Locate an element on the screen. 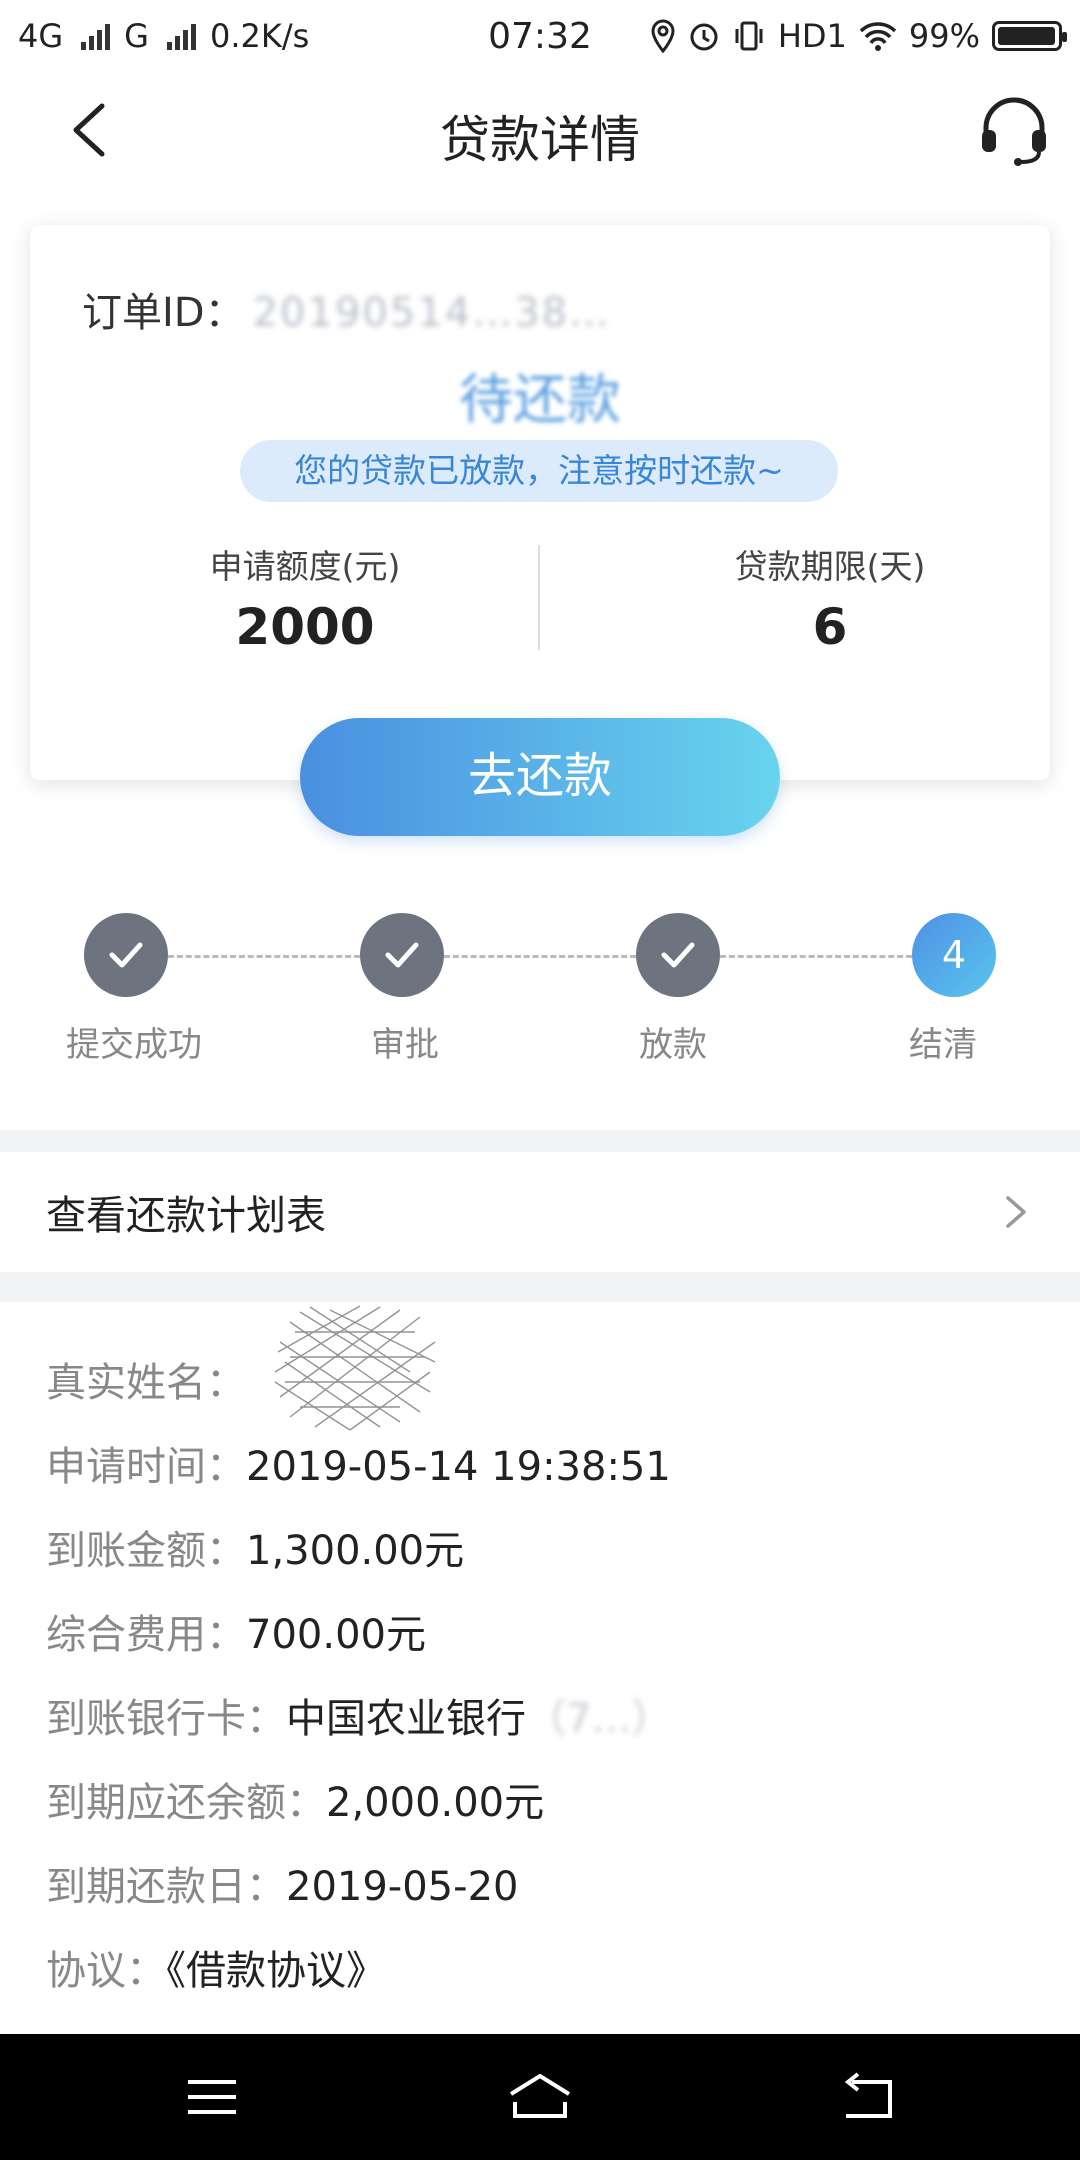  arrival-amount-label: 到账金额： is located at coordinates (146, 1551).